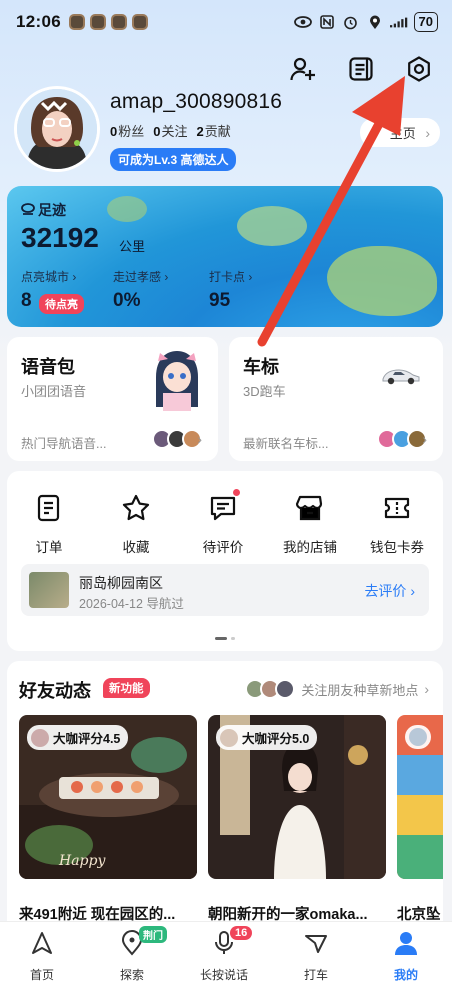 Image resolution: width=452 pixels, height=981 pixels. What do you see at coordinates (49, 547) in the screenshot?
I see `shortcut-label: 订单` at bounding box center [49, 547].